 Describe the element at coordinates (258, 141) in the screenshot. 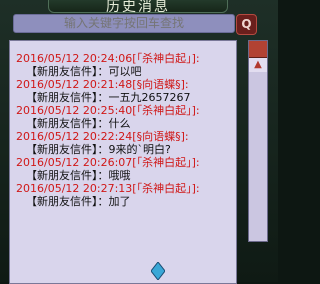

I see `scrollbar: ▲` at that location.